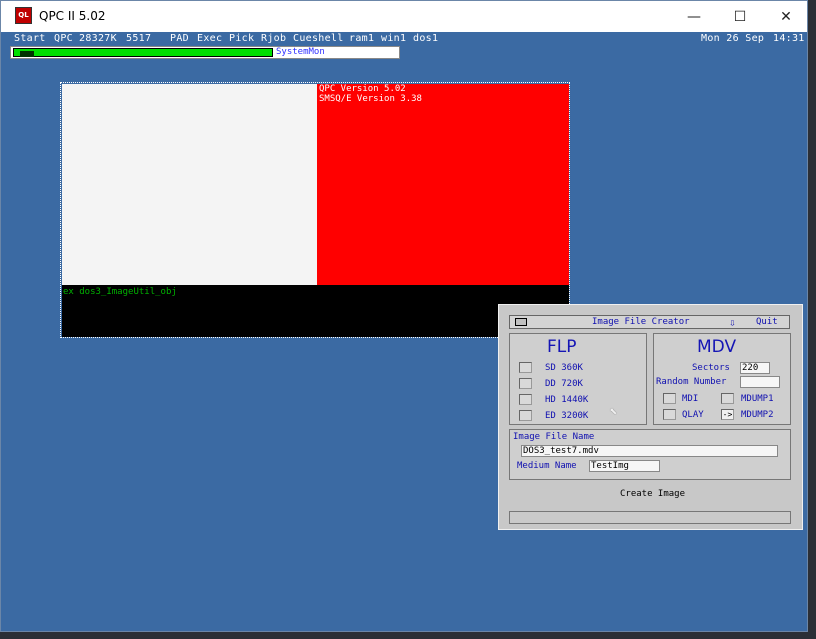  What do you see at coordinates (404, 16) in the screenshot?
I see `title-bar: QL QPC II 5.02 — ☐ ✕` at bounding box center [404, 16].